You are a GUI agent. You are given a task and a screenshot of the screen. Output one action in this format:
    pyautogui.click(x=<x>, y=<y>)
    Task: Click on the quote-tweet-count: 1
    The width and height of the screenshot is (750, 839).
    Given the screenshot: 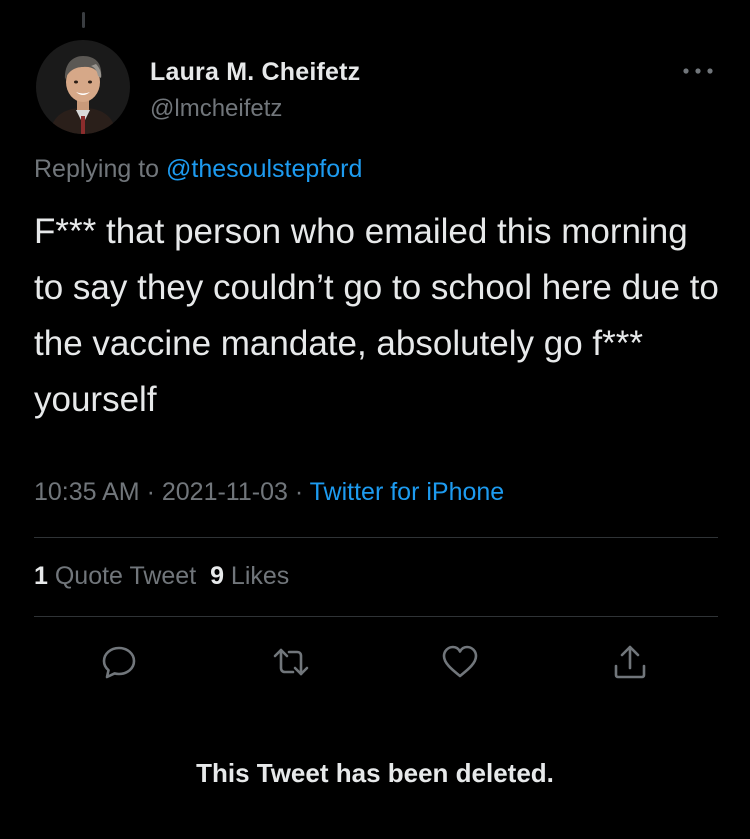 What is the action you would take?
    pyautogui.click(x=41, y=576)
    